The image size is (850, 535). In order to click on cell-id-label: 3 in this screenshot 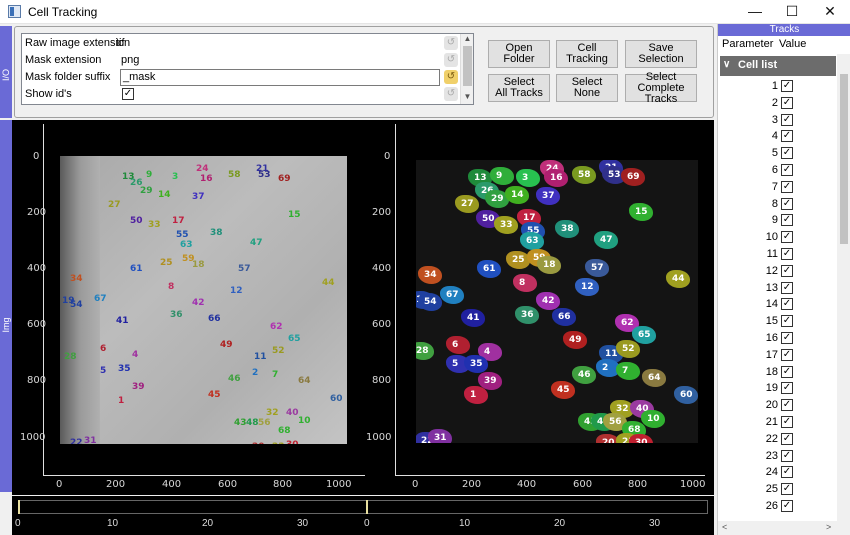, I will do `click(175, 177)`.